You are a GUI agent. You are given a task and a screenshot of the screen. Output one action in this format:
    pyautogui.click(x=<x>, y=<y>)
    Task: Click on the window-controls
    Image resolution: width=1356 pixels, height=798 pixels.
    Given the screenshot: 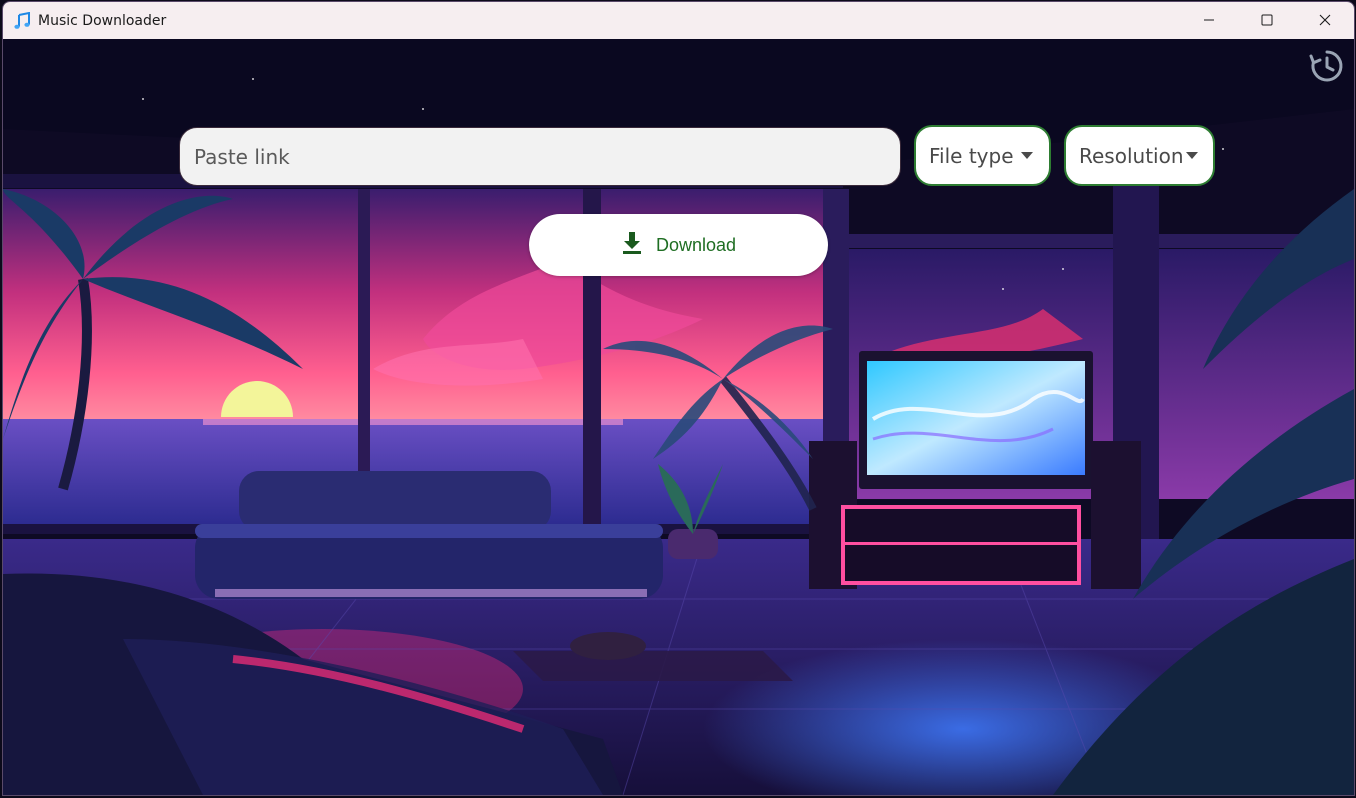 What is the action you would take?
    pyautogui.click(x=1267, y=20)
    